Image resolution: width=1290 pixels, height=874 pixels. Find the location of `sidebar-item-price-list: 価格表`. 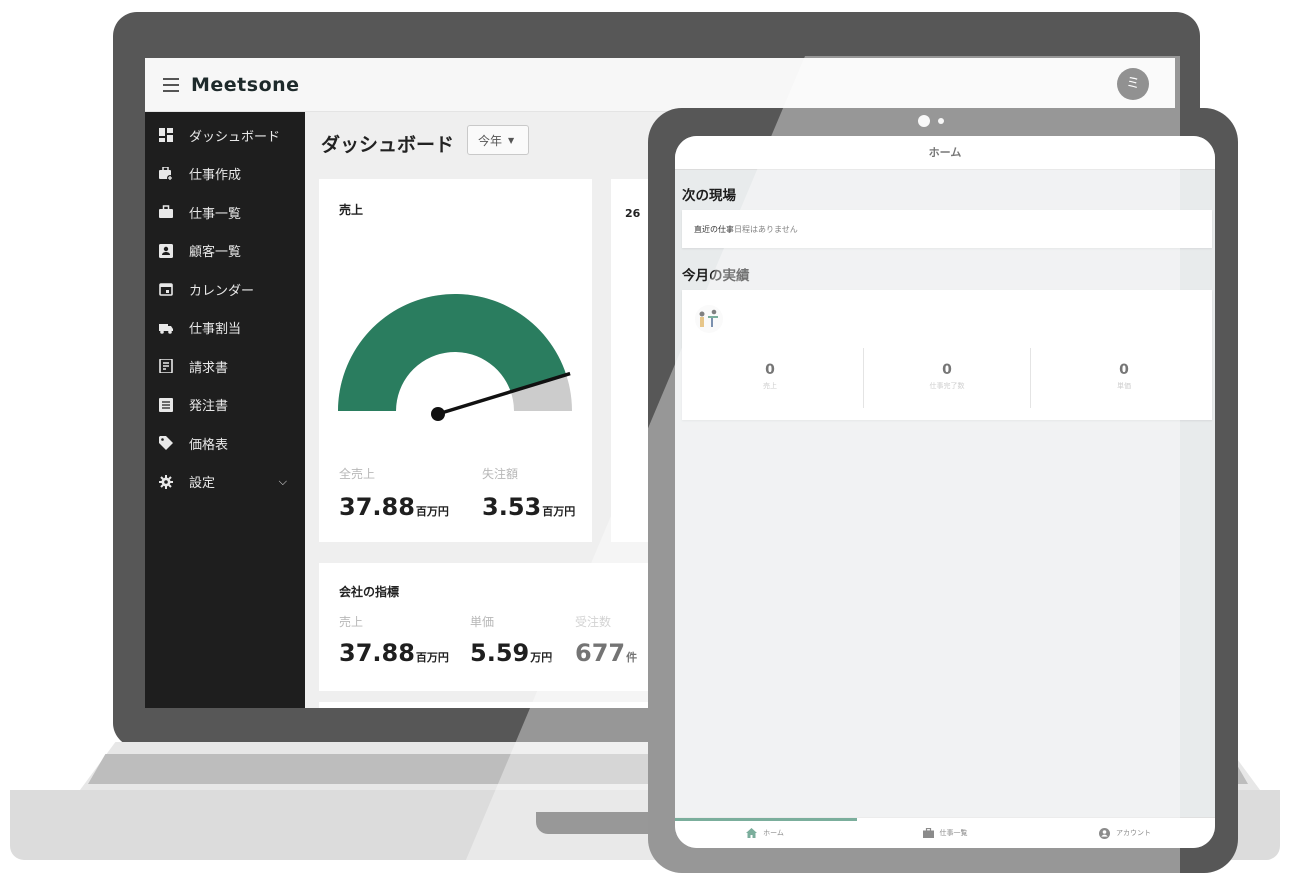

sidebar-item-price-list: 価格表 is located at coordinates (225, 443).